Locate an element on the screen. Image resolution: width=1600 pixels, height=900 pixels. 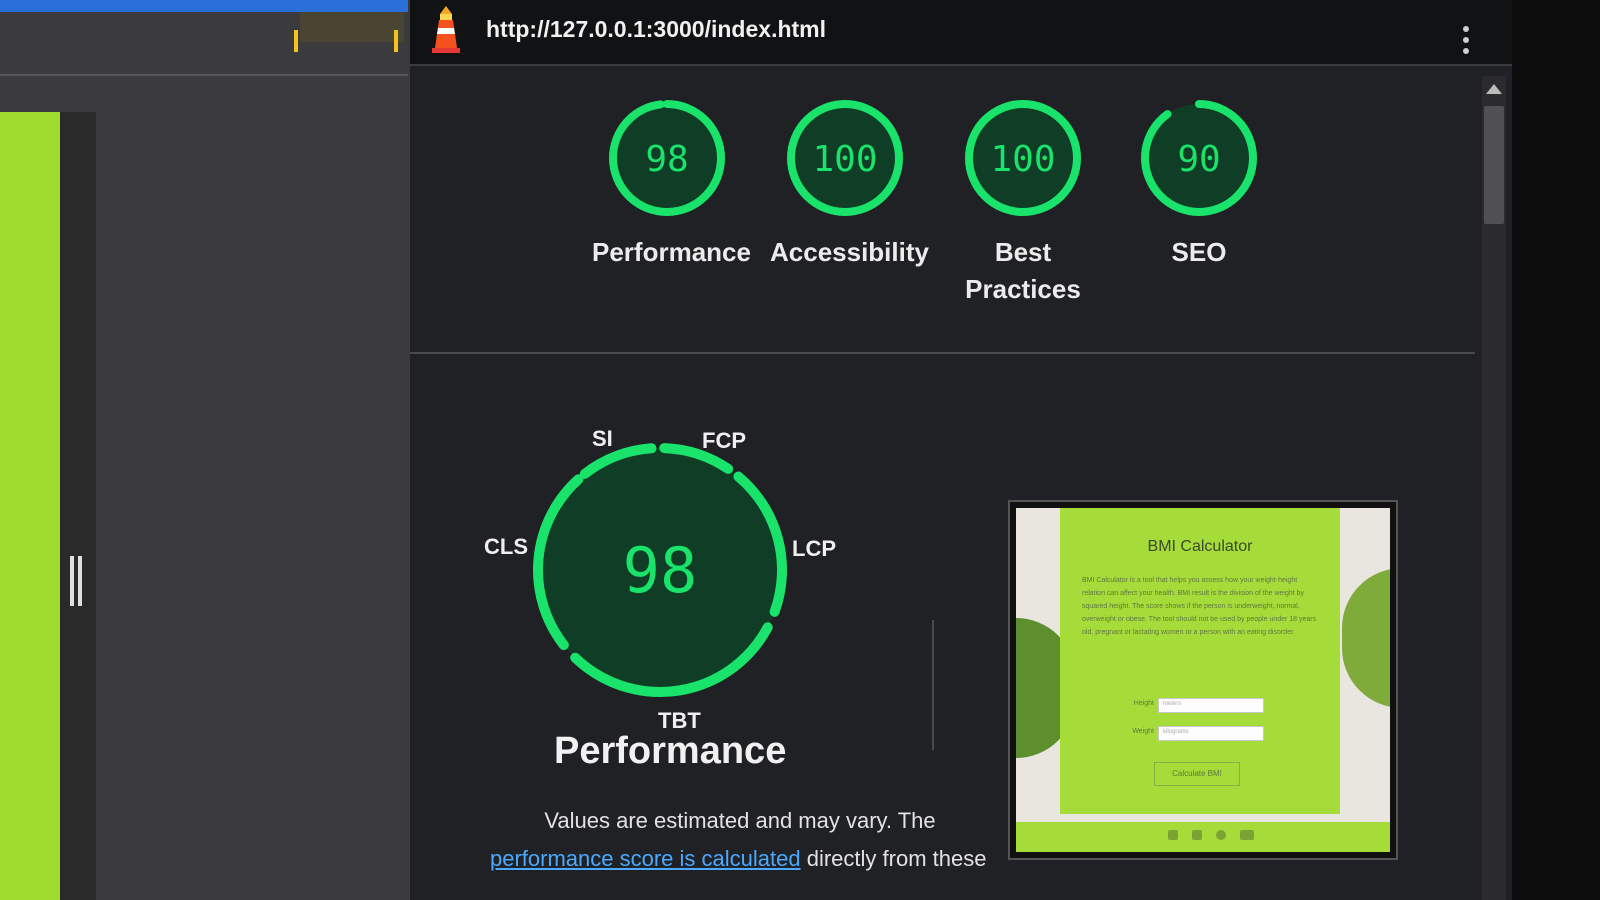
avocado-image is located at coordinates (1366, 638).